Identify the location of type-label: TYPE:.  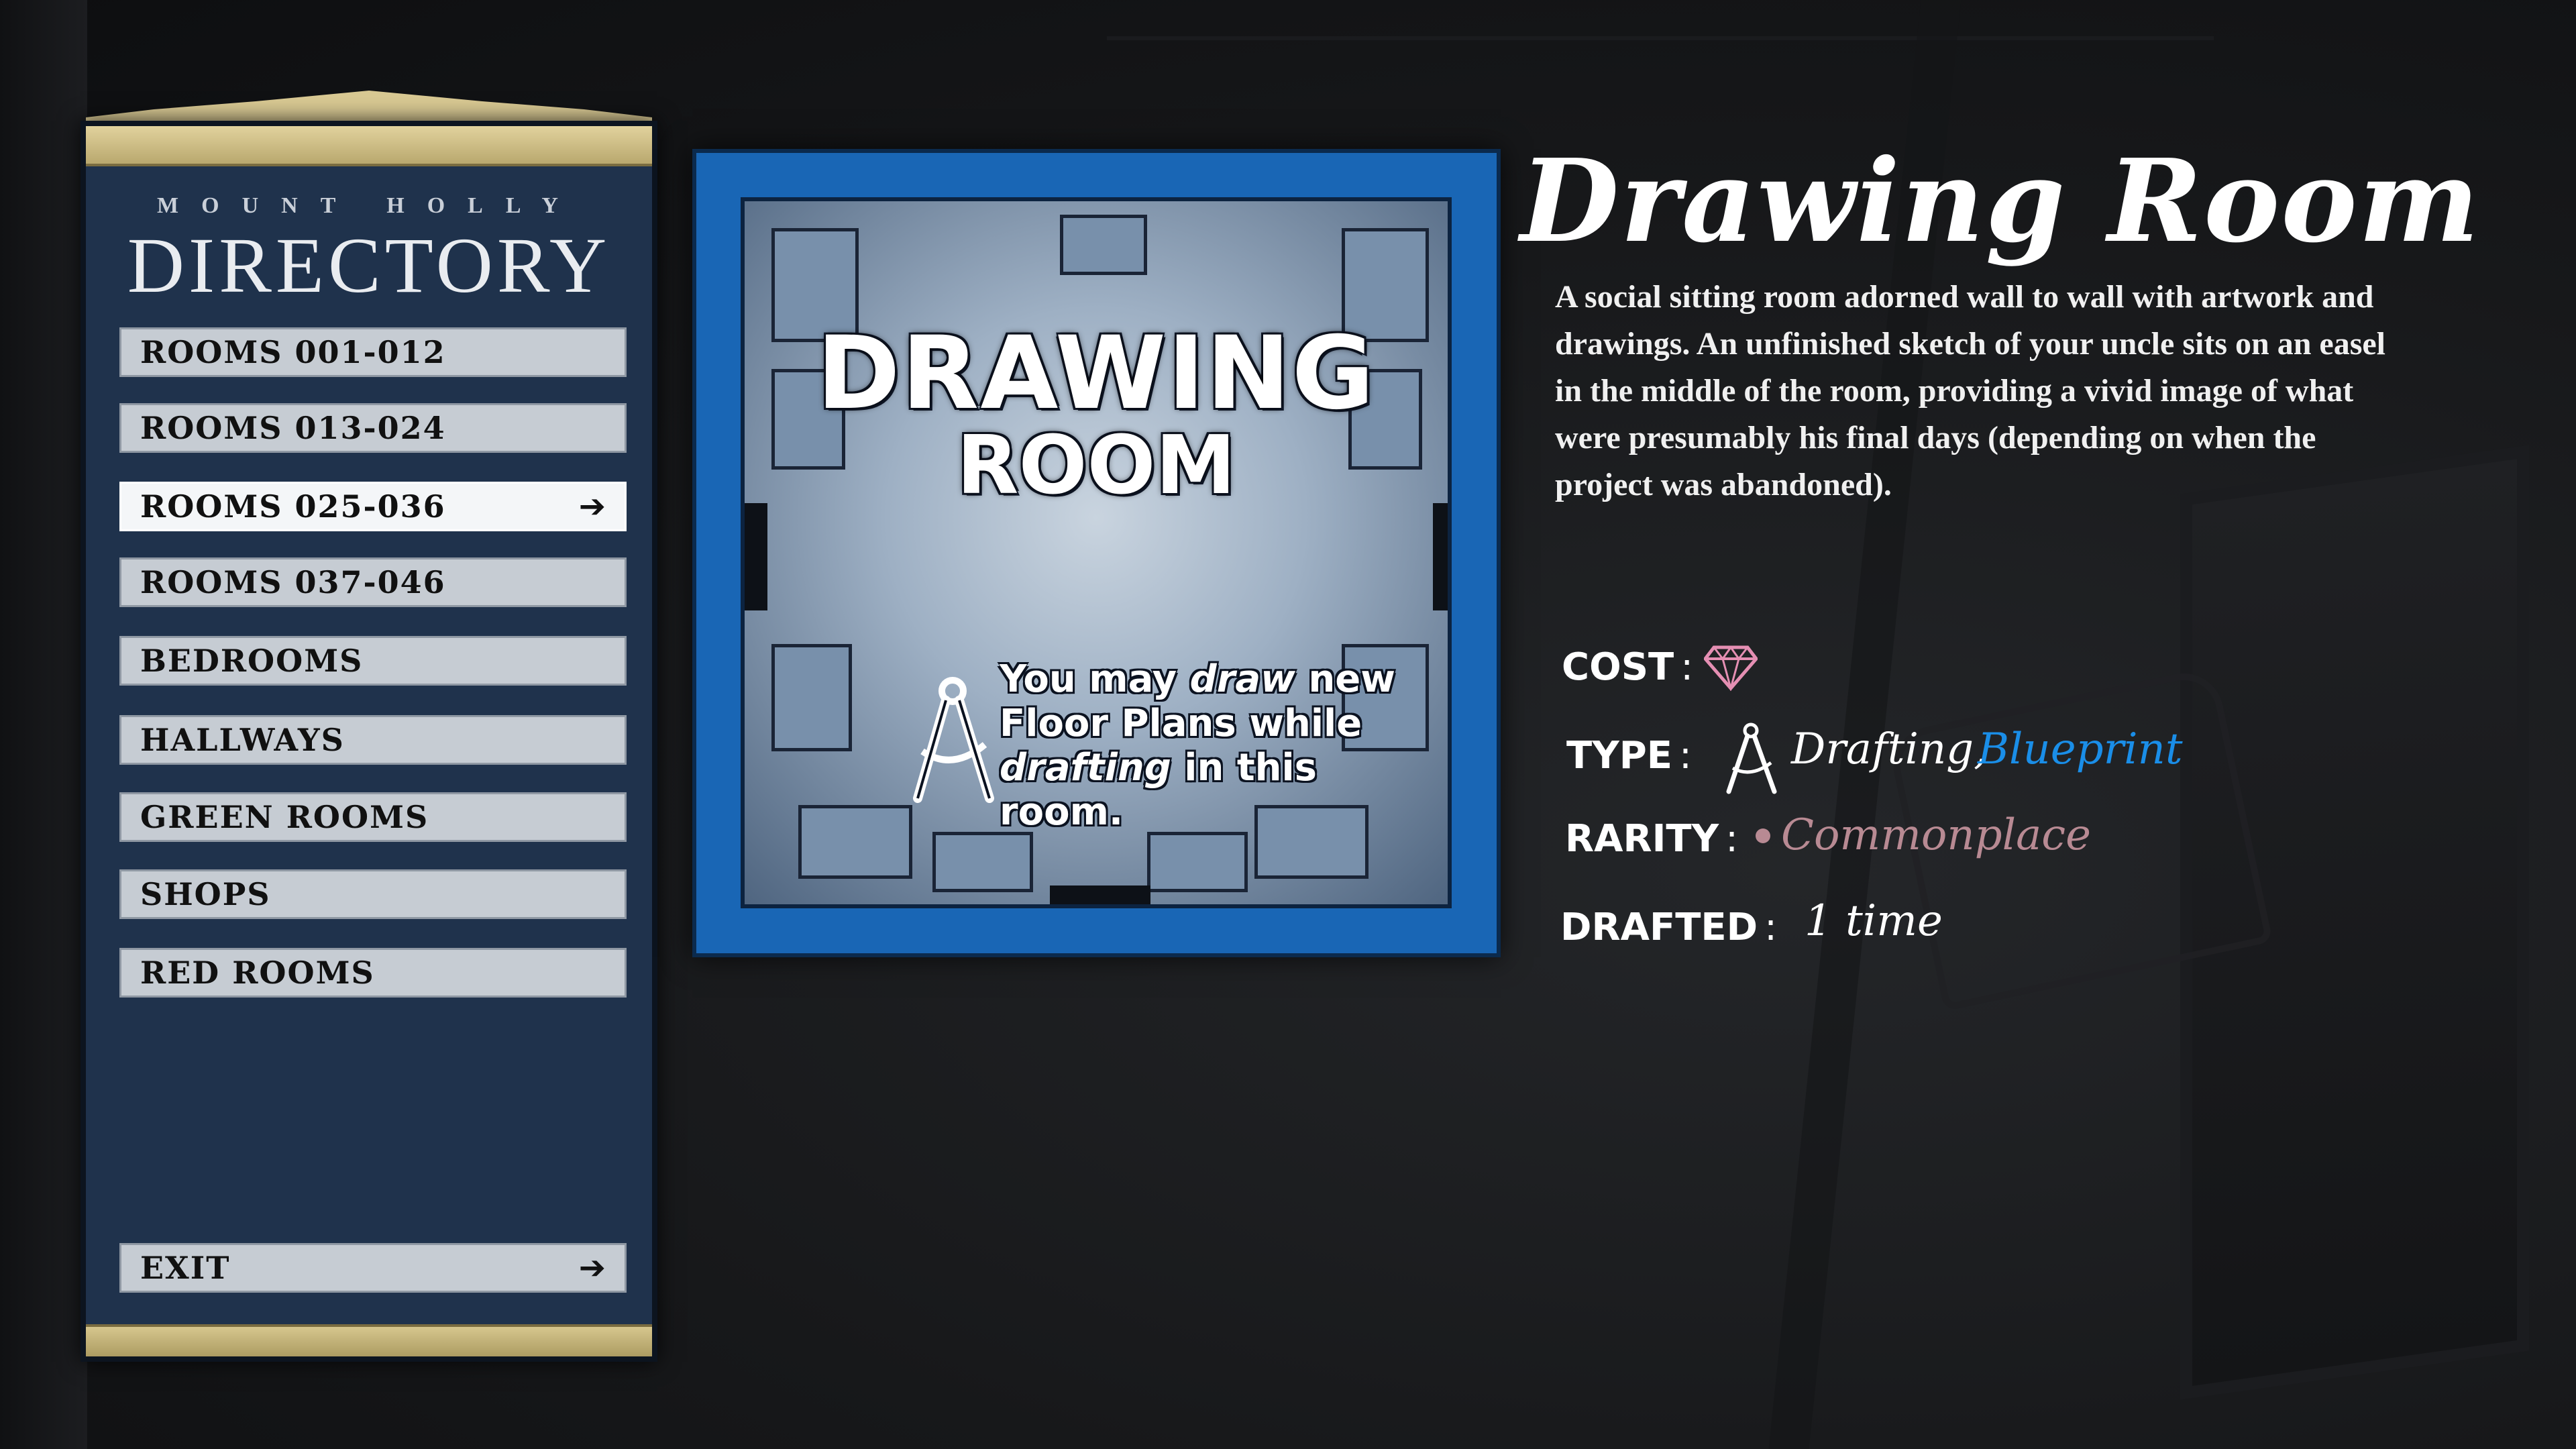
(1629, 755).